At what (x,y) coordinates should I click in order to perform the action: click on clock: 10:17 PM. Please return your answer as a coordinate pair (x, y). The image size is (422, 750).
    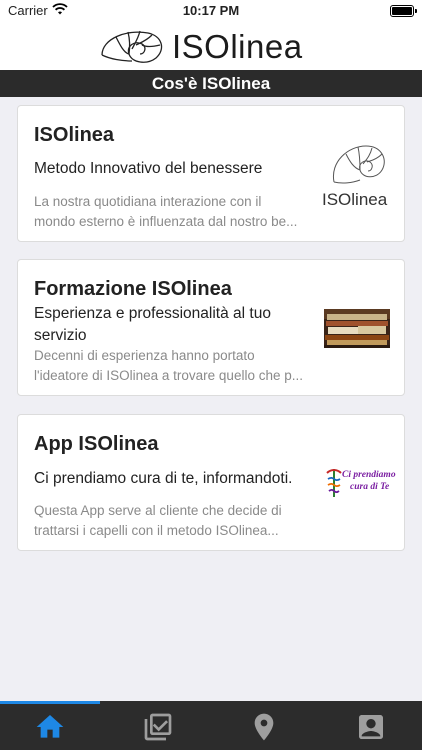
    Looking at the image, I should click on (211, 10).